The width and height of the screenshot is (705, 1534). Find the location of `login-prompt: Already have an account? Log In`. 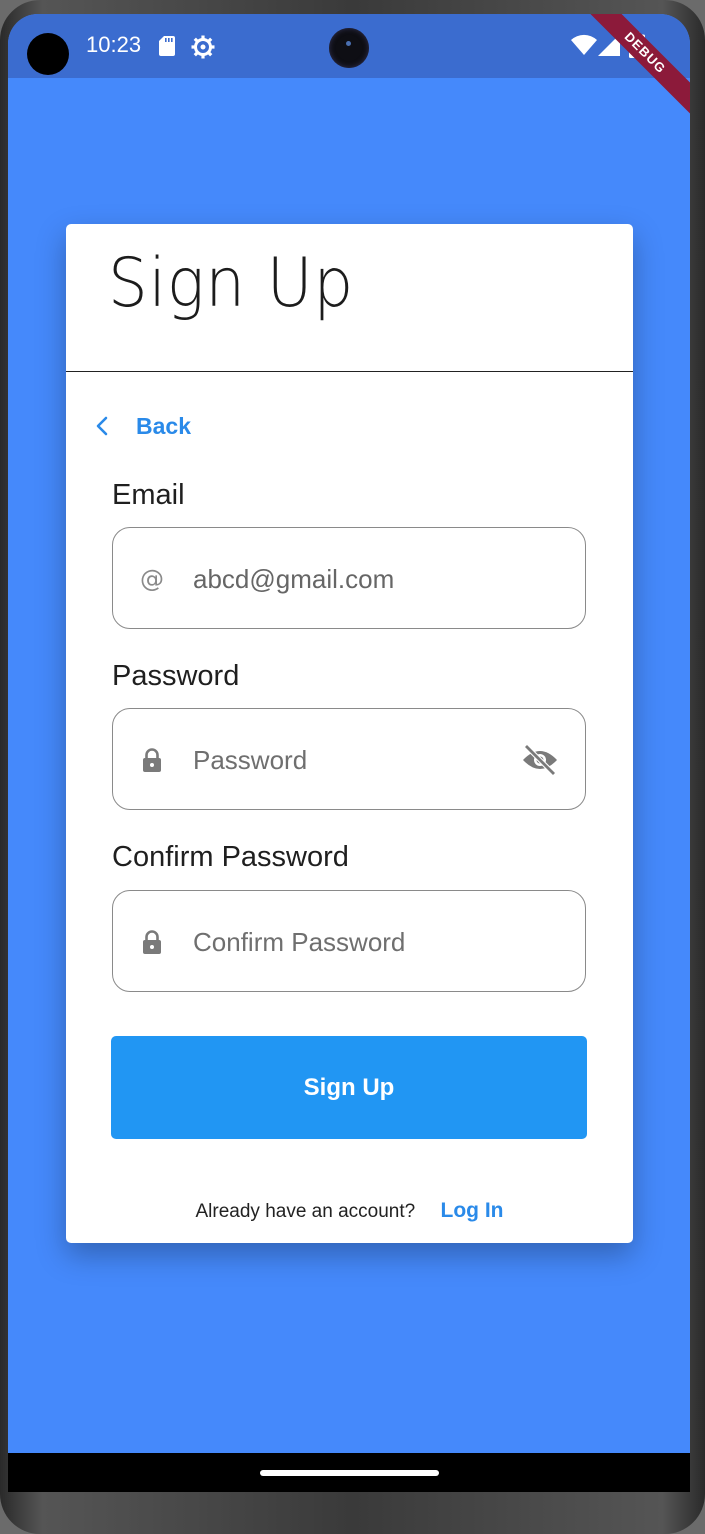

login-prompt: Already have an account? Log In is located at coordinates (349, 1211).